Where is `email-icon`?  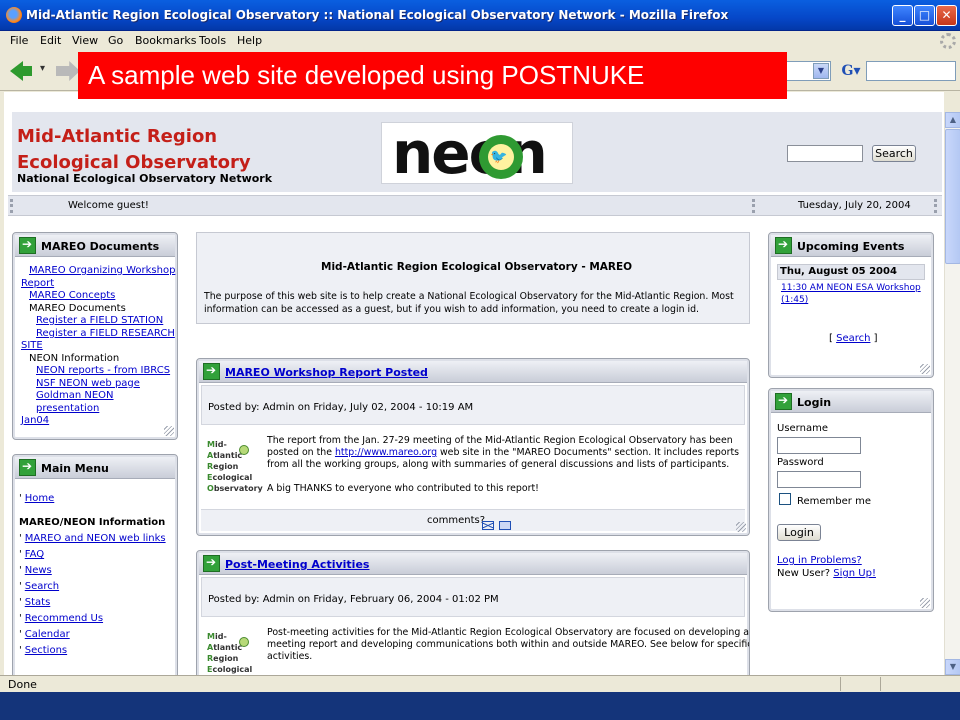
email-icon is located at coordinates (488, 524).